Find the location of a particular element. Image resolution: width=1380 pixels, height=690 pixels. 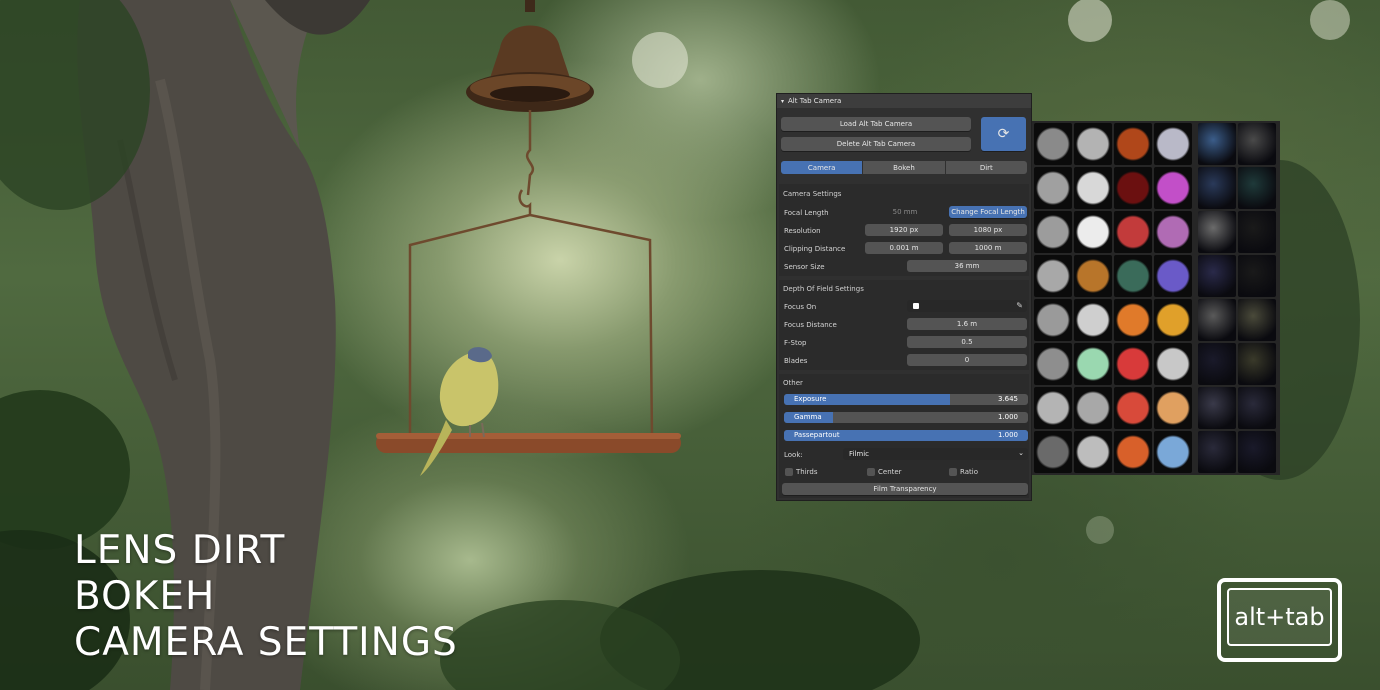

fstop-field: 0.5 is located at coordinates (967, 342).